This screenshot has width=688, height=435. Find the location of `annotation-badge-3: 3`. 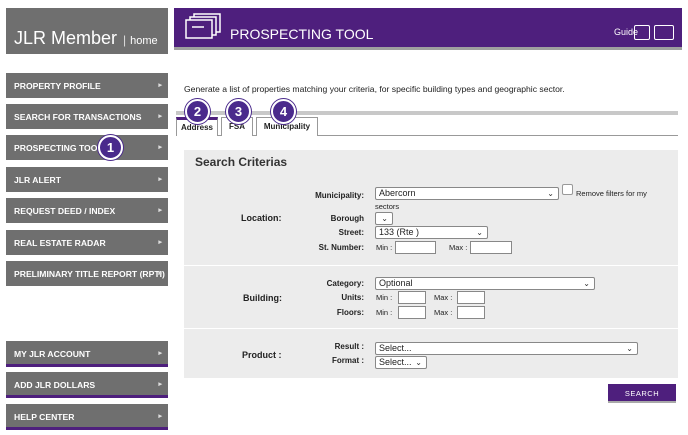

annotation-badge-3: 3 is located at coordinates (238, 111).